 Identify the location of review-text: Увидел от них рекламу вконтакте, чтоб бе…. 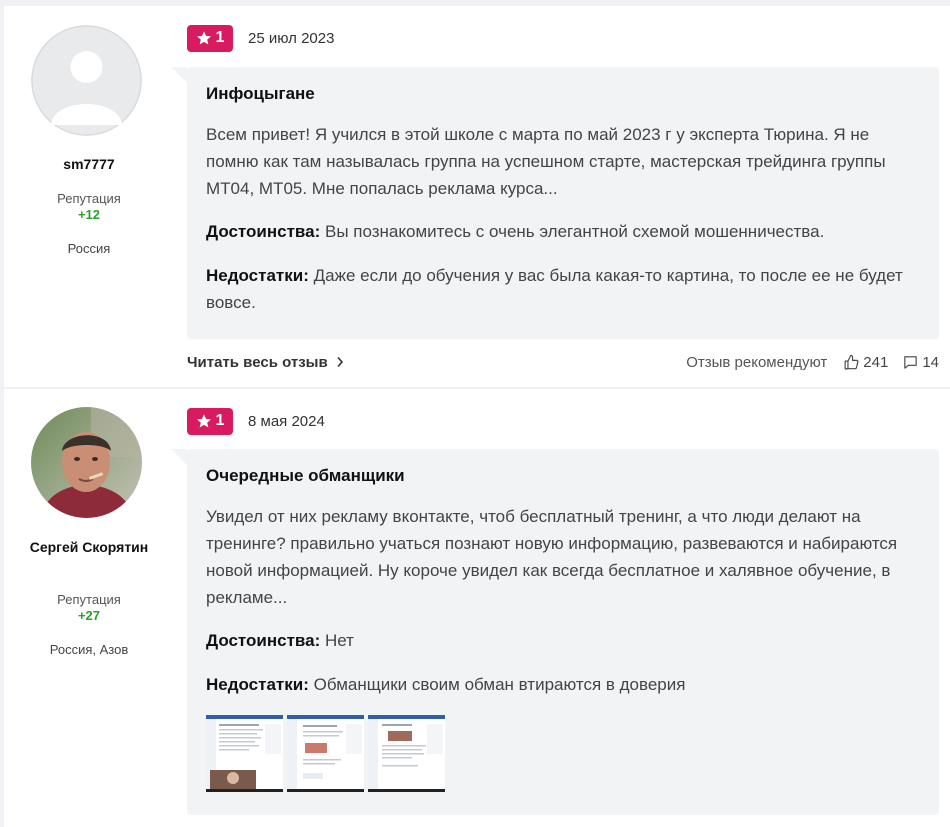
(552, 557).